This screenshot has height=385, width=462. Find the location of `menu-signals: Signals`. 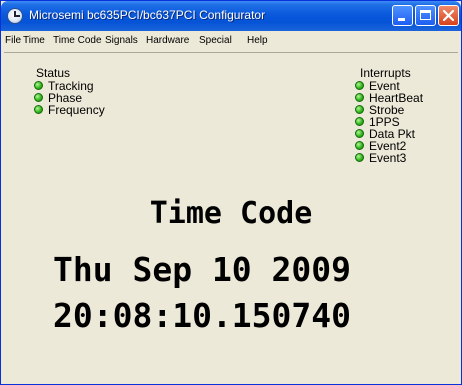

menu-signals: Signals is located at coordinates (121, 40).